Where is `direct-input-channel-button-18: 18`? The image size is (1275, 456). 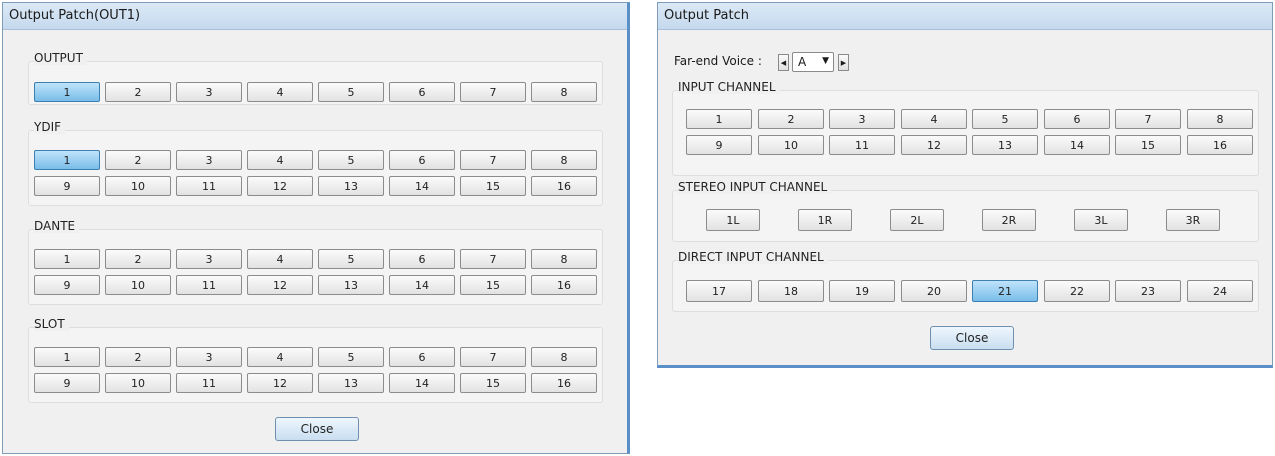 direct-input-channel-button-18: 18 is located at coordinates (791, 291).